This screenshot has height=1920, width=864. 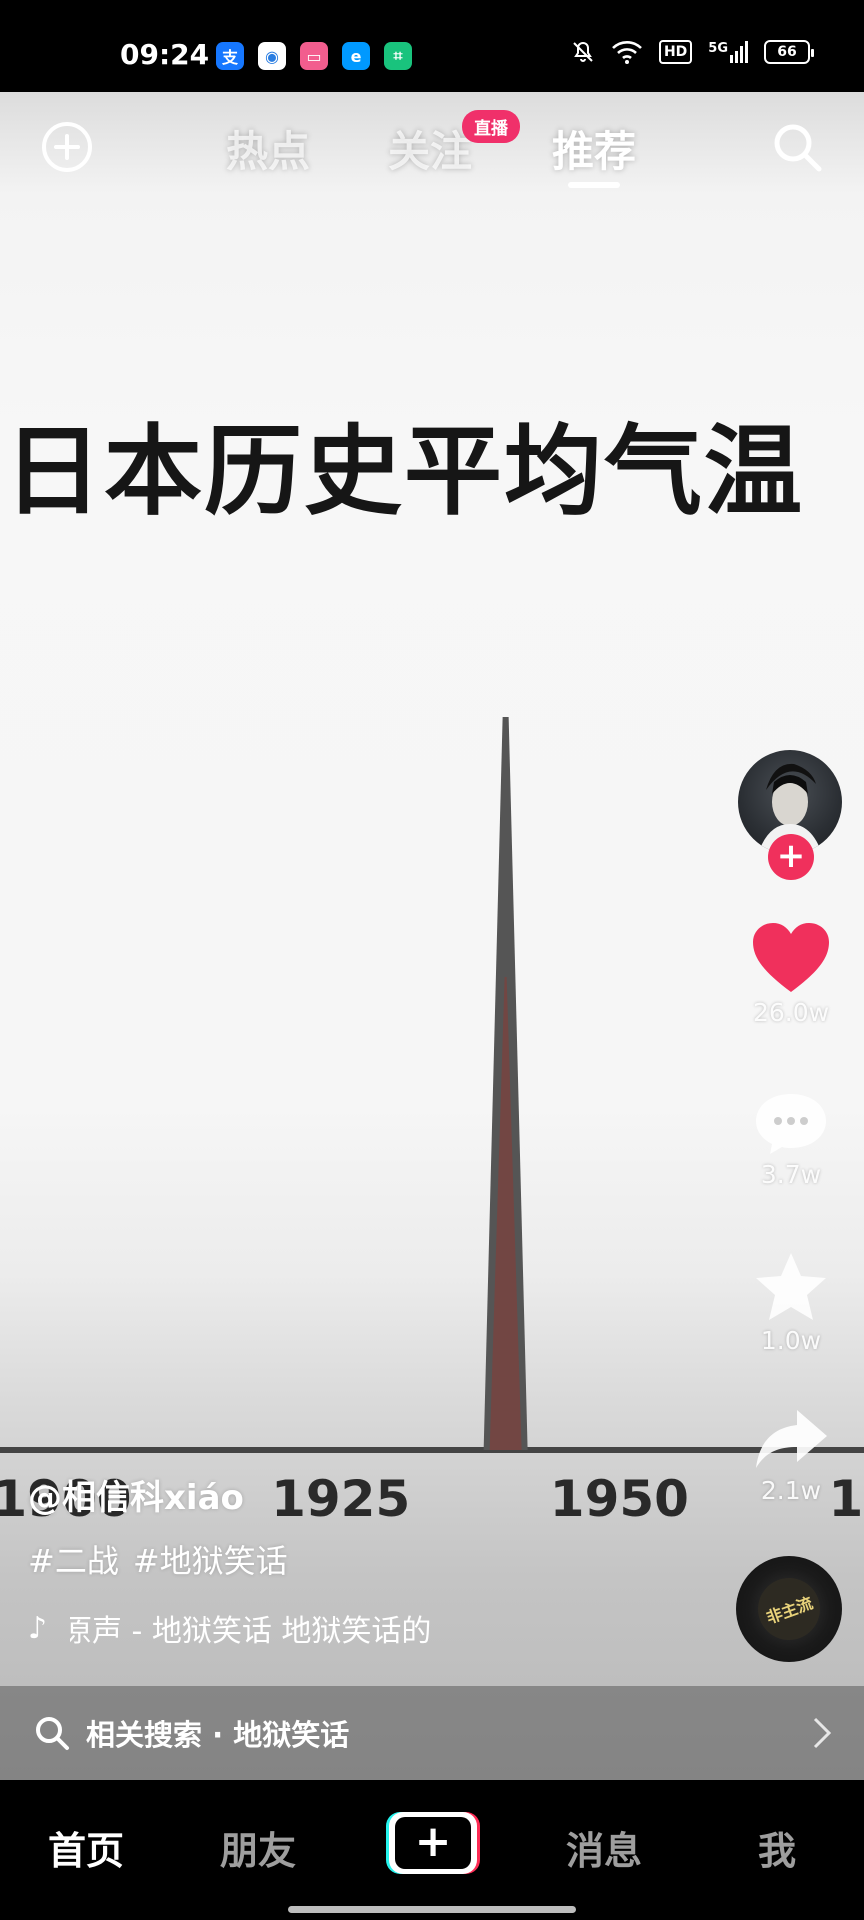 I want to click on follow-button: +, so click(x=791, y=857).